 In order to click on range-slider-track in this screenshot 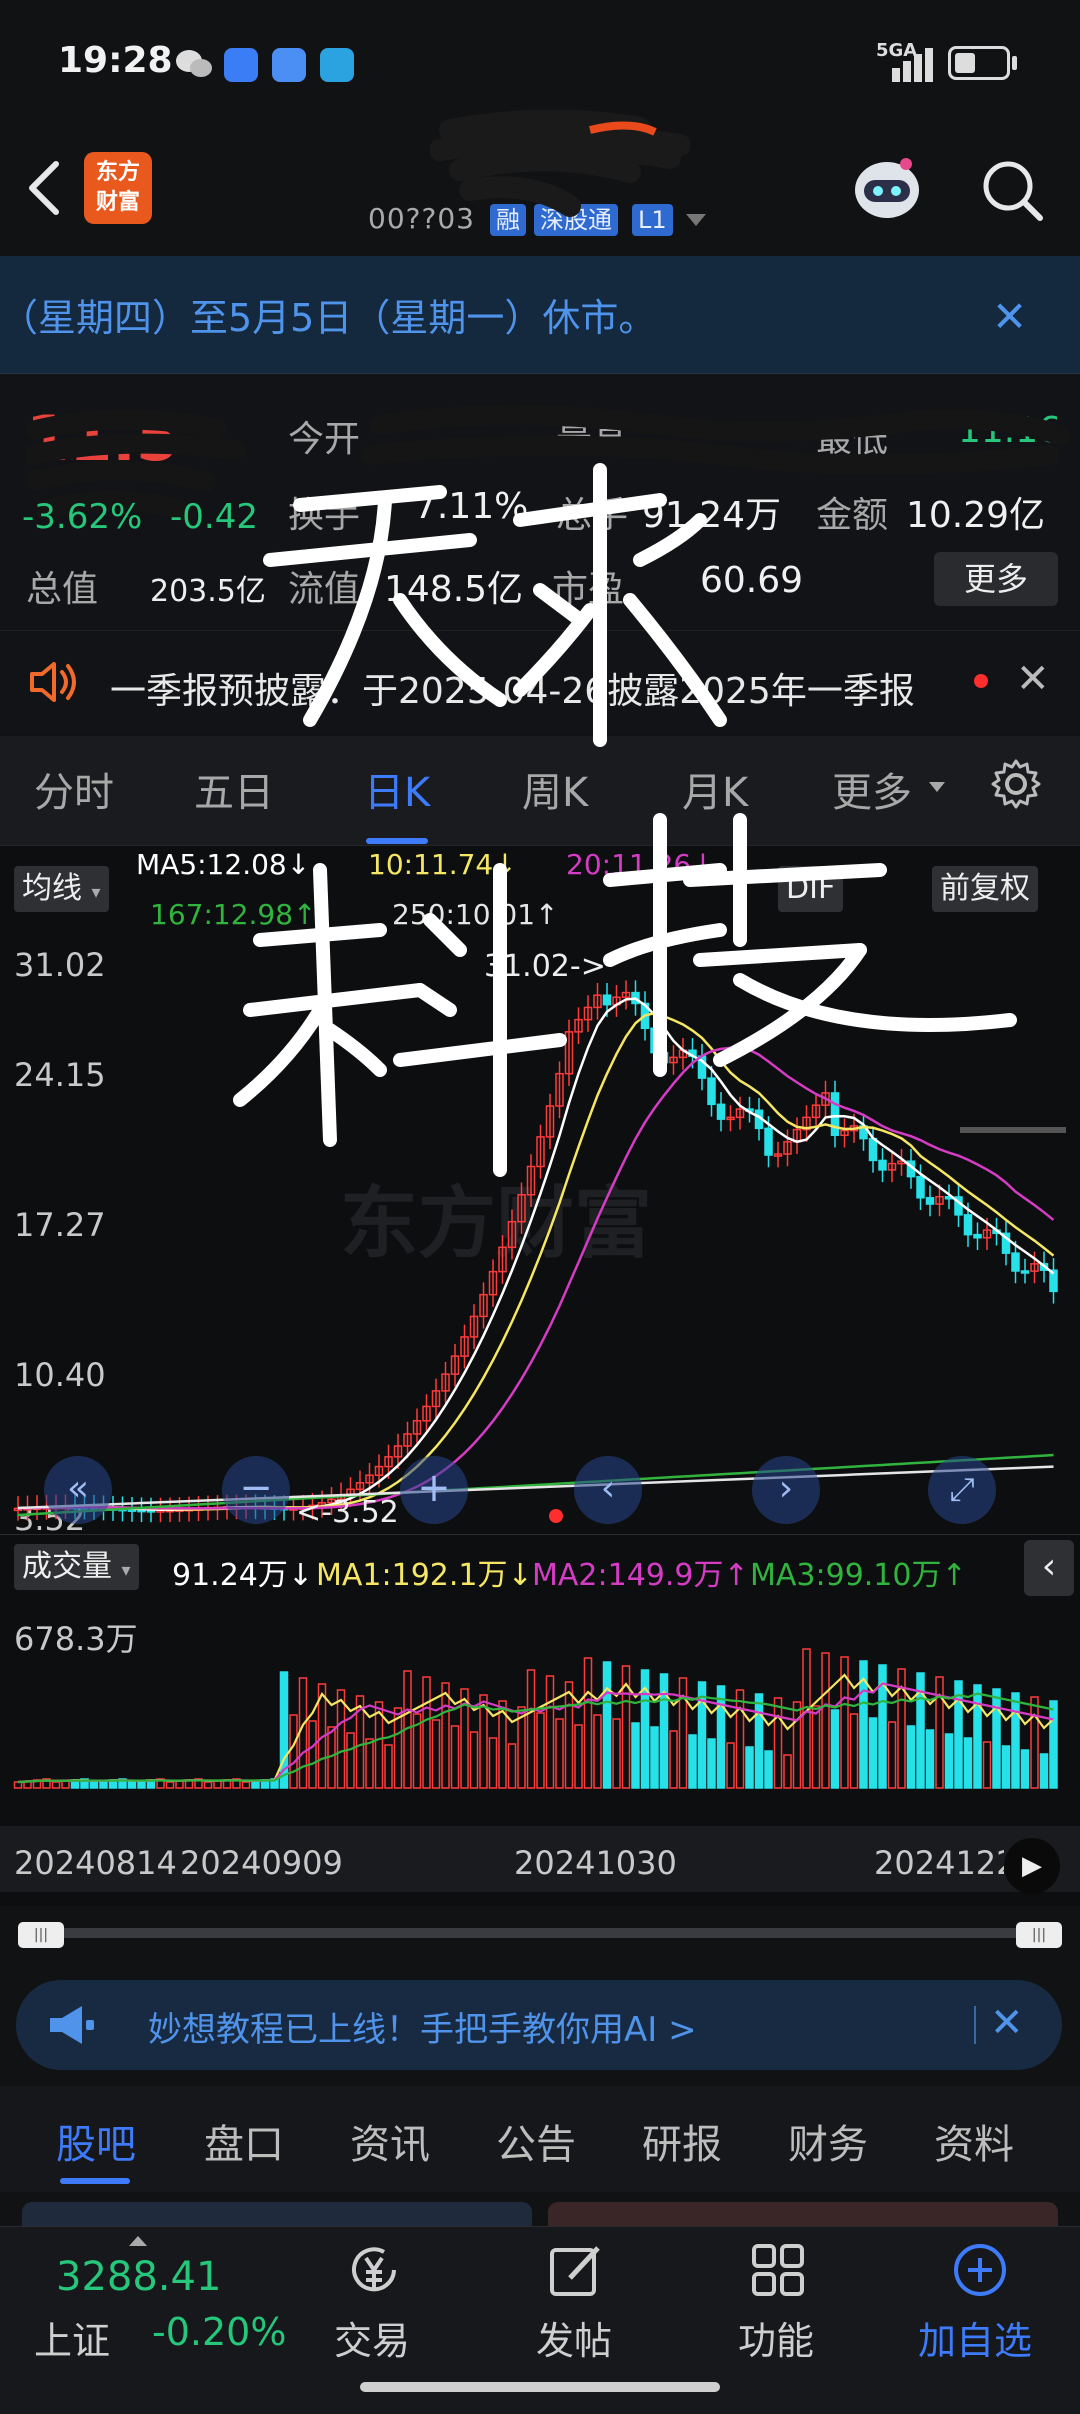, I will do `click(540, 1933)`.